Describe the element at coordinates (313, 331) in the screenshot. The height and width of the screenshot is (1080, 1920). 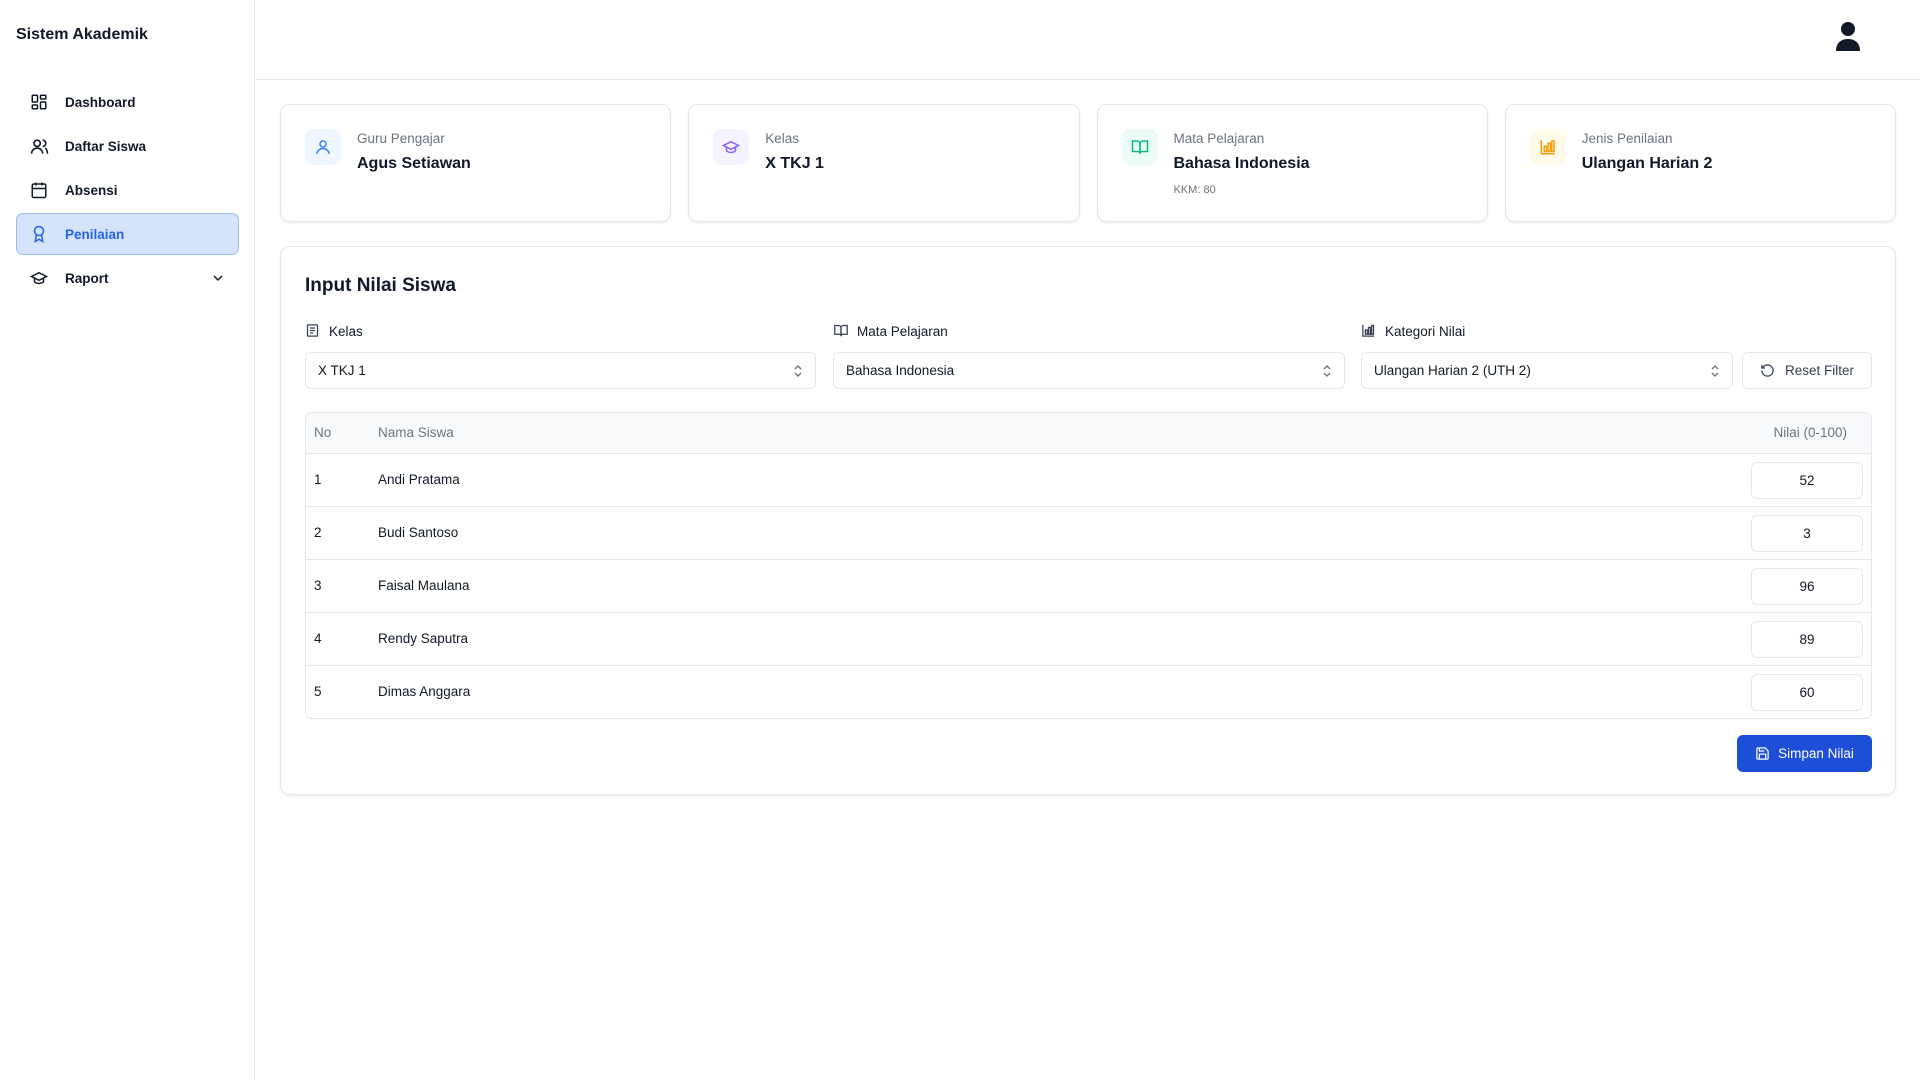
I see `list-icon` at that location.